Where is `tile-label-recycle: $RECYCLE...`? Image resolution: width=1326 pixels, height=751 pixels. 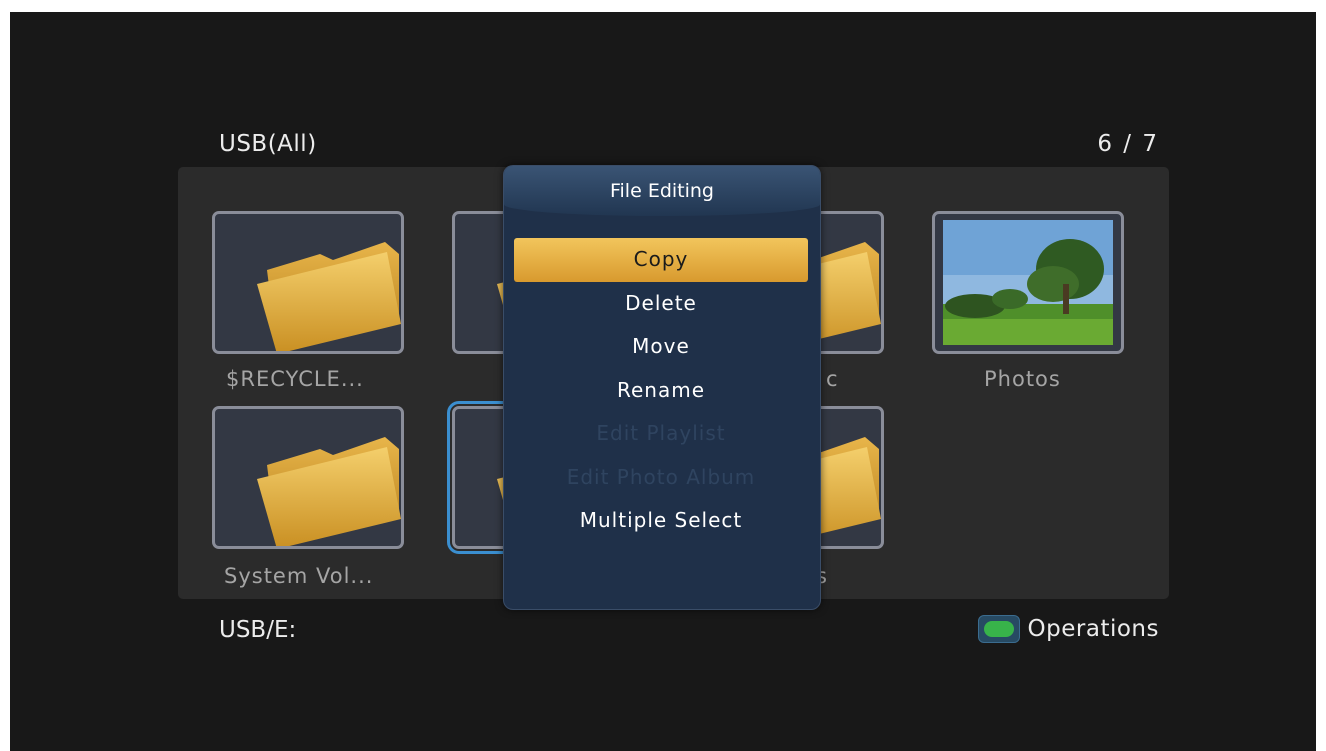
tile-label-recycle: $RECYCLE... is located at coordinates (295, 379).